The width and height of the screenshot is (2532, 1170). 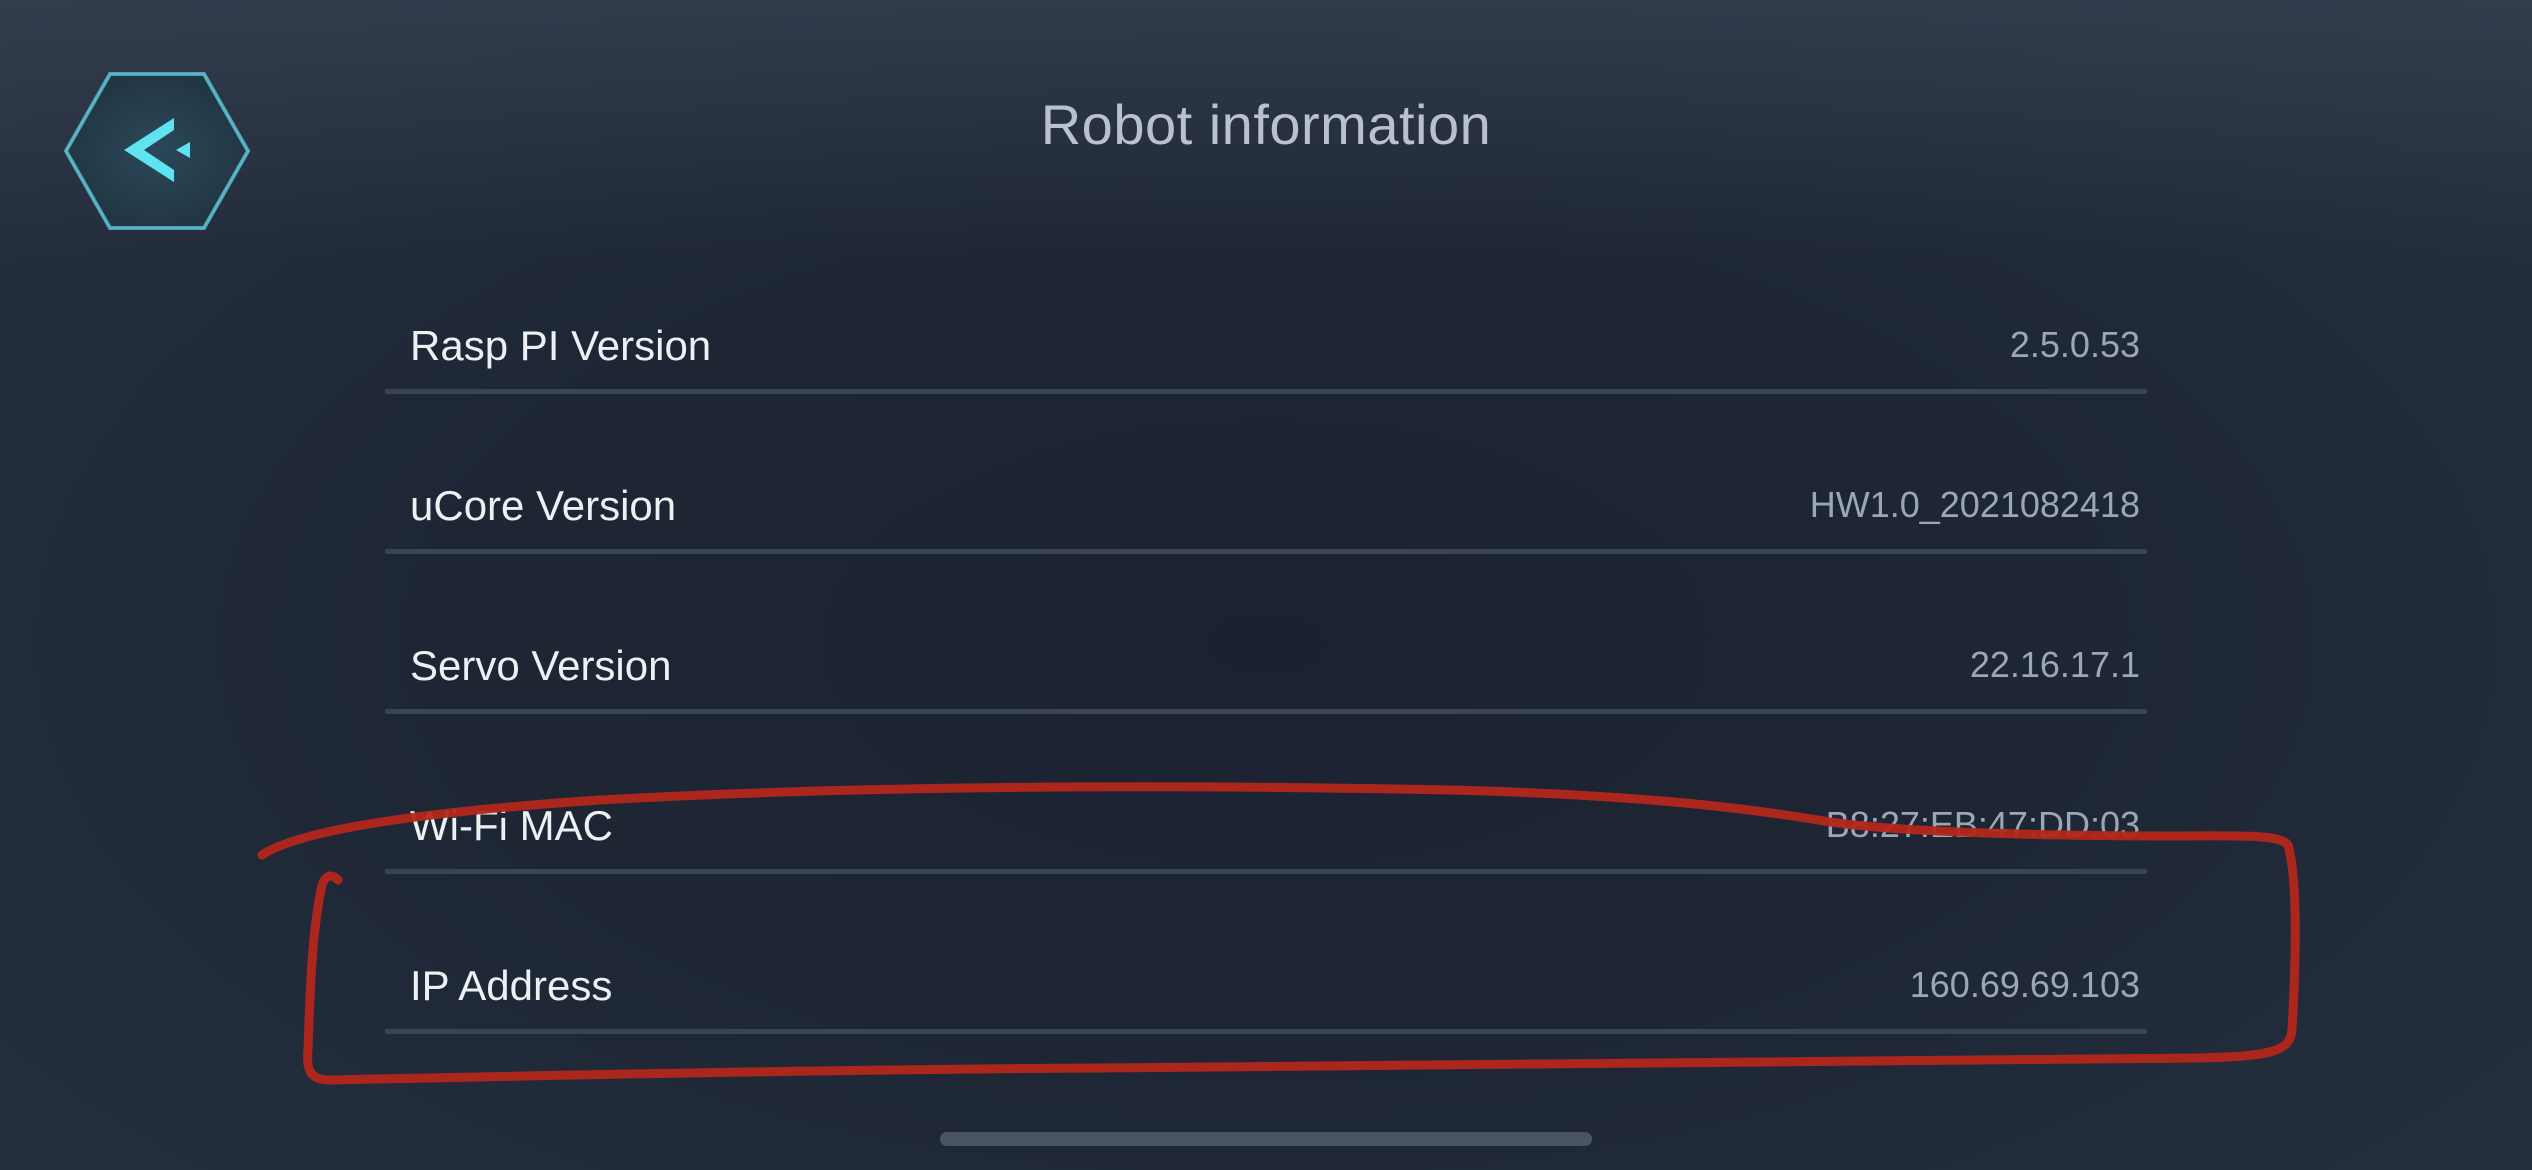 What do you see at coordinates (543, 505) in the screenshot?
I see `info-label: uCore Version` at bounding box center [543, 505].